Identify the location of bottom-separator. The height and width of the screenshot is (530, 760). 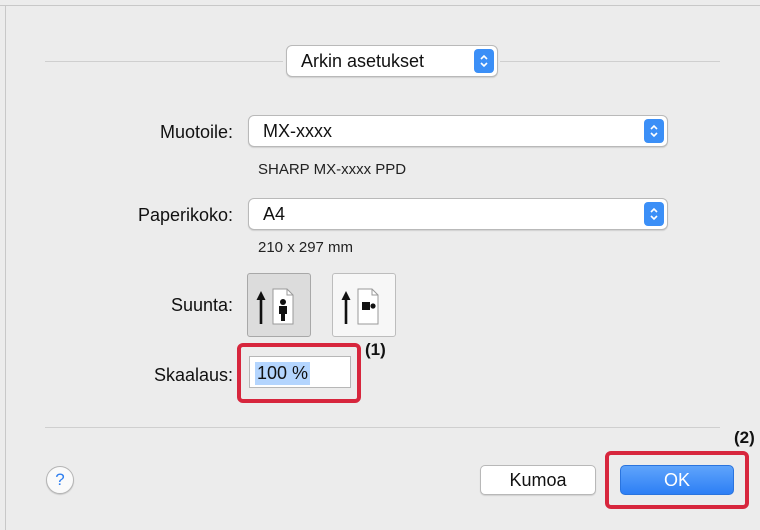
(382, 427).